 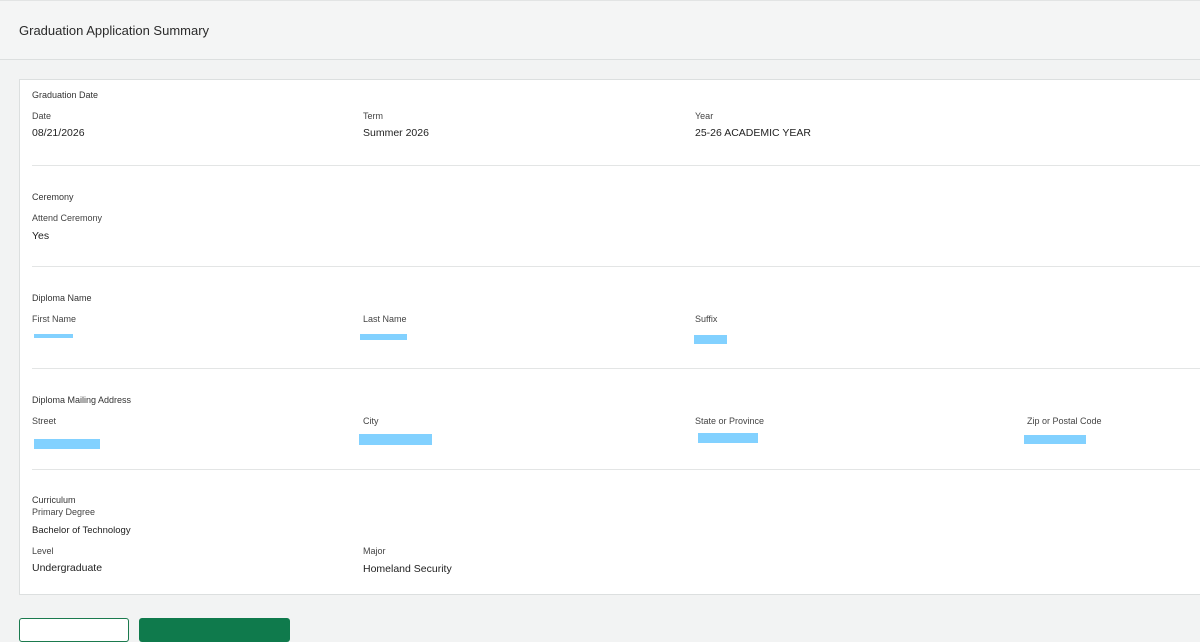 I want to click on year-value: 25-26 ACADEMIC YEAR, so click(x=753, y=133).